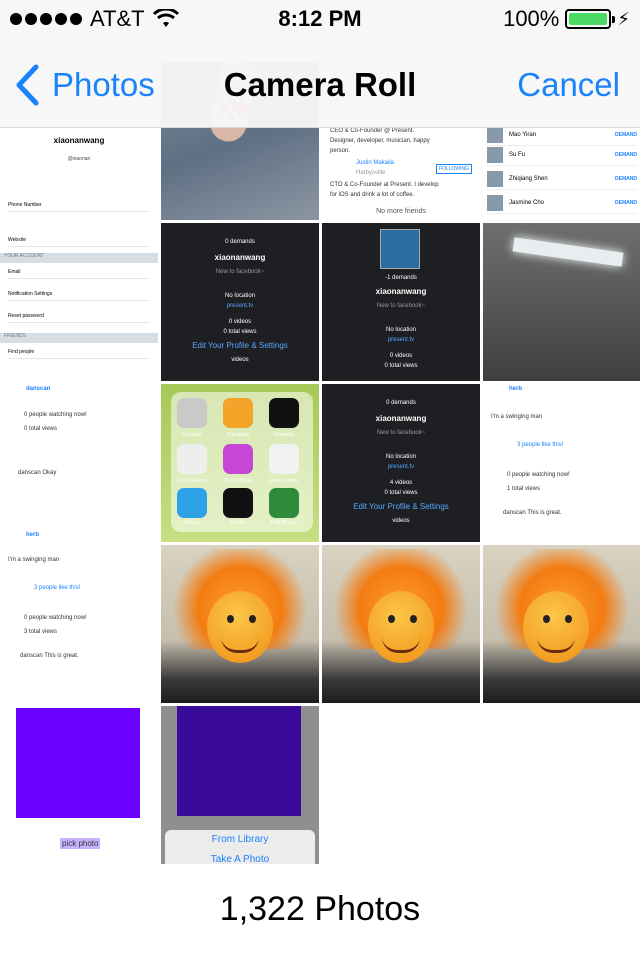 The height and width of the screenshot is (960, 640). What do you see at coordinates (568, 85) in the screenshot?
I see `cancel-button: Cancel` at bounding box center [568, 85].